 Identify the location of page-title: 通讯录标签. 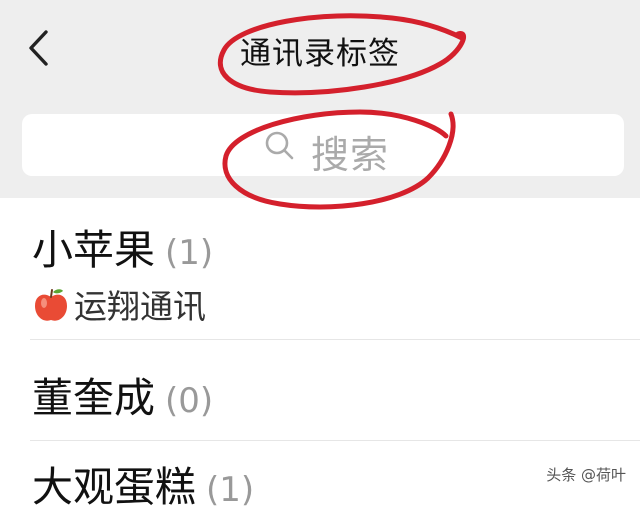
(320, 54).